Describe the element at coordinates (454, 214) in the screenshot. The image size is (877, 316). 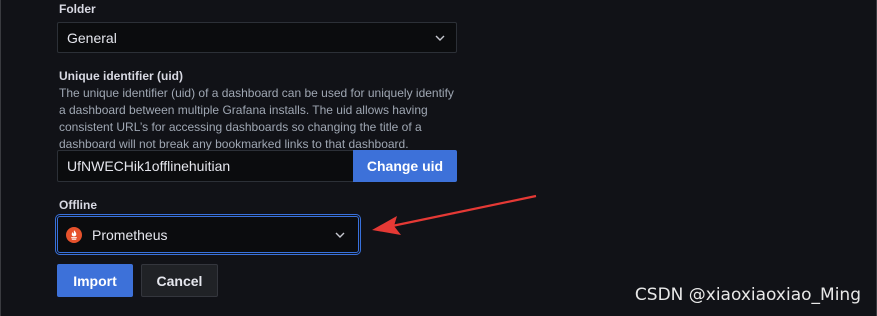
I see `annotation-arrow-icon` at that location.